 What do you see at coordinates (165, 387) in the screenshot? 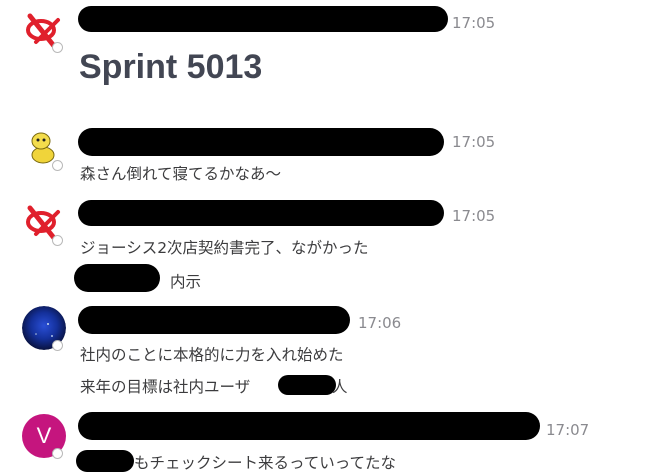
I see `message-text: 来年の目標は社内ユーザ` at bounding box center [165, 387].